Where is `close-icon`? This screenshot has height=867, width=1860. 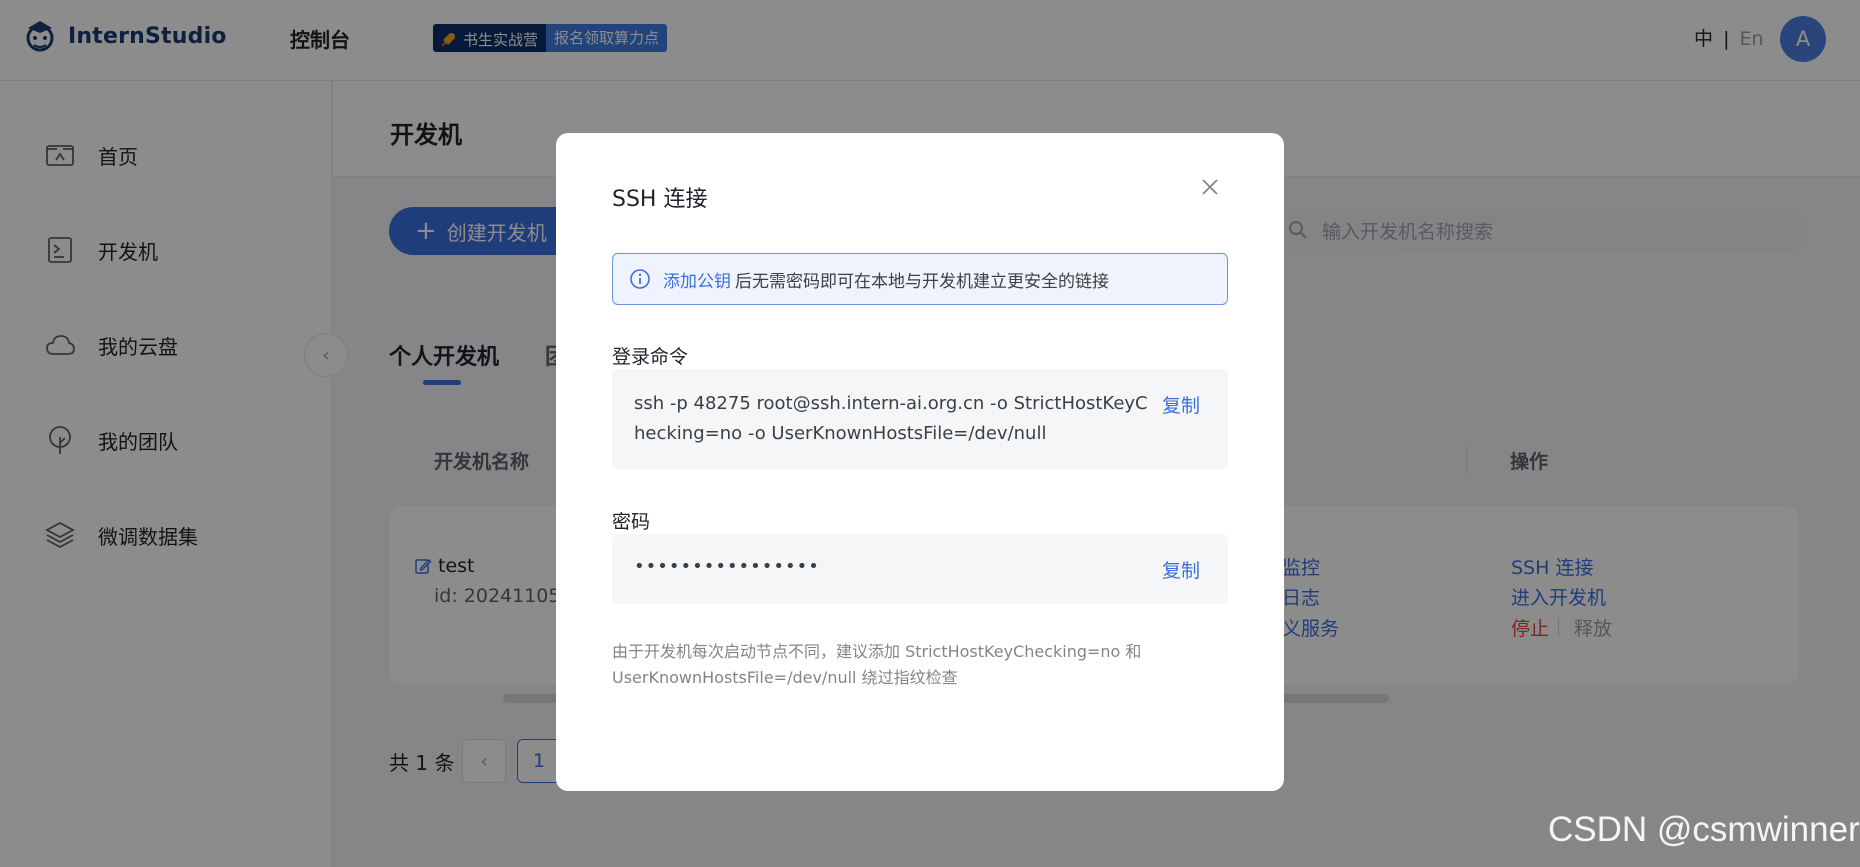
close-icon is located at coordinates (1210, 187).